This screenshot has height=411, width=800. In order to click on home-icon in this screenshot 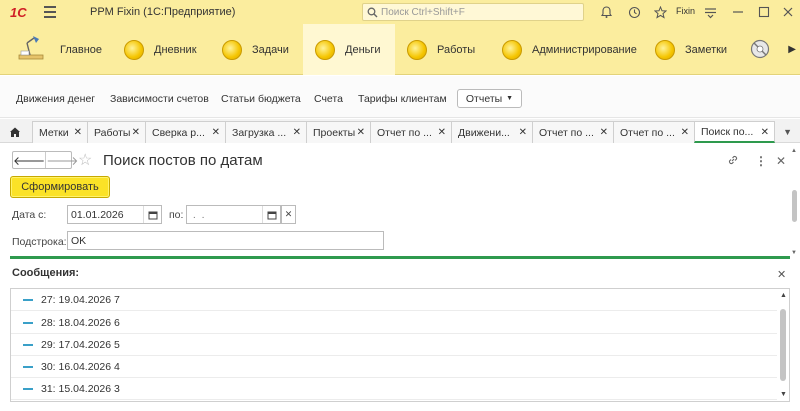, I will do `click(15, 132)`.